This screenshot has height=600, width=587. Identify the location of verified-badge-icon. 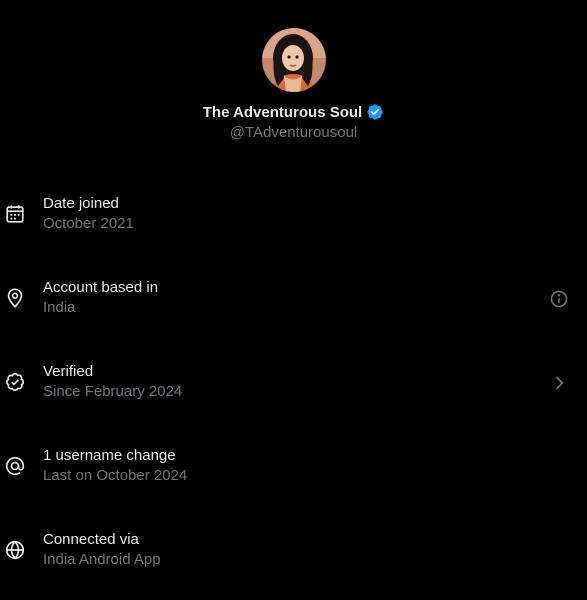
(375, 112).